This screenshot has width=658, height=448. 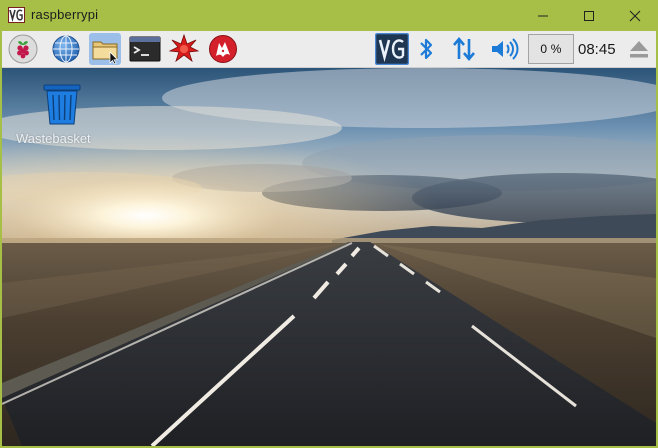 I want to click on maximize-icon, so click(x=589, y=15).